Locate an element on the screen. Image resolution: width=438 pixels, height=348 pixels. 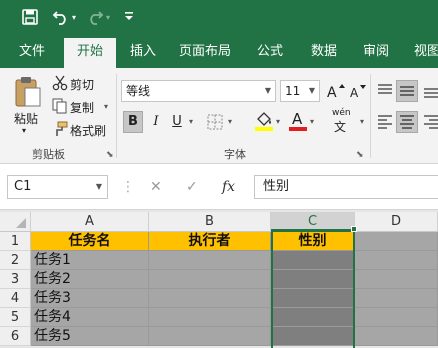
font-color-button: A is located at coordinates (298, 121).